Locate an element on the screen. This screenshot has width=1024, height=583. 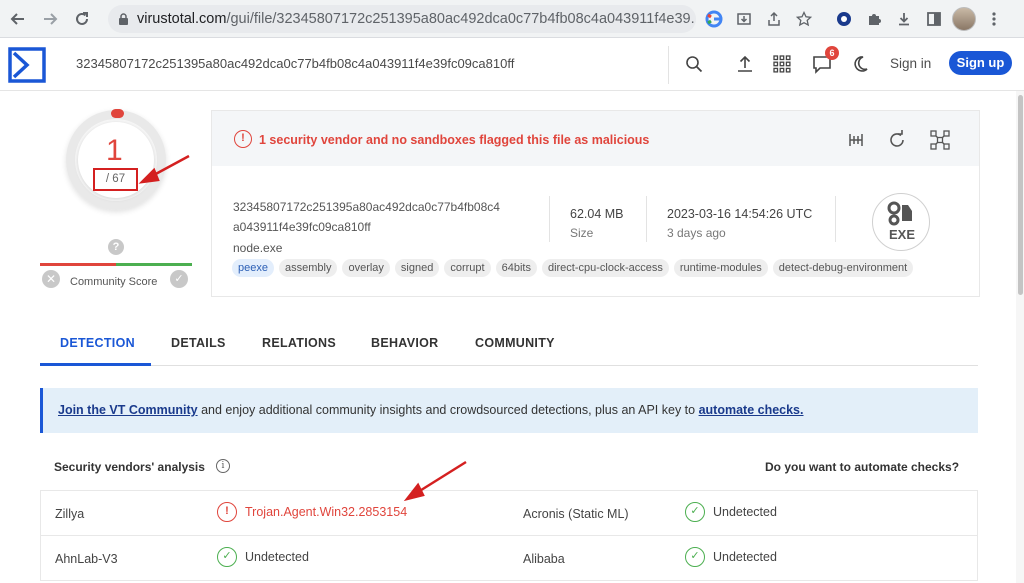
graph-icon is located at coordinates (940, 140).